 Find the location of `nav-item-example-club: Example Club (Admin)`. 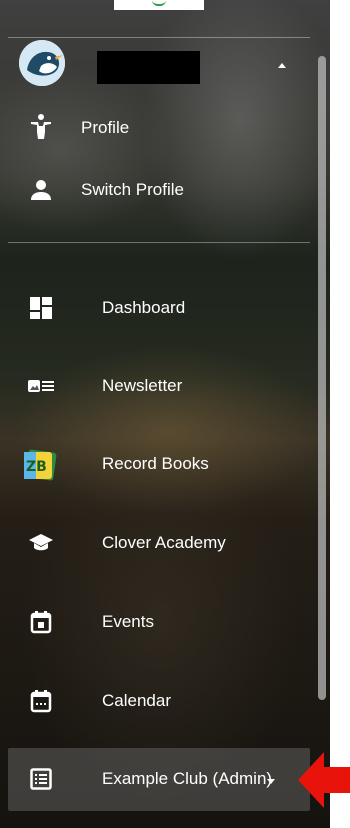

nav-item-example-club: Example Club (Admin) is located at coordinates (159, 779).